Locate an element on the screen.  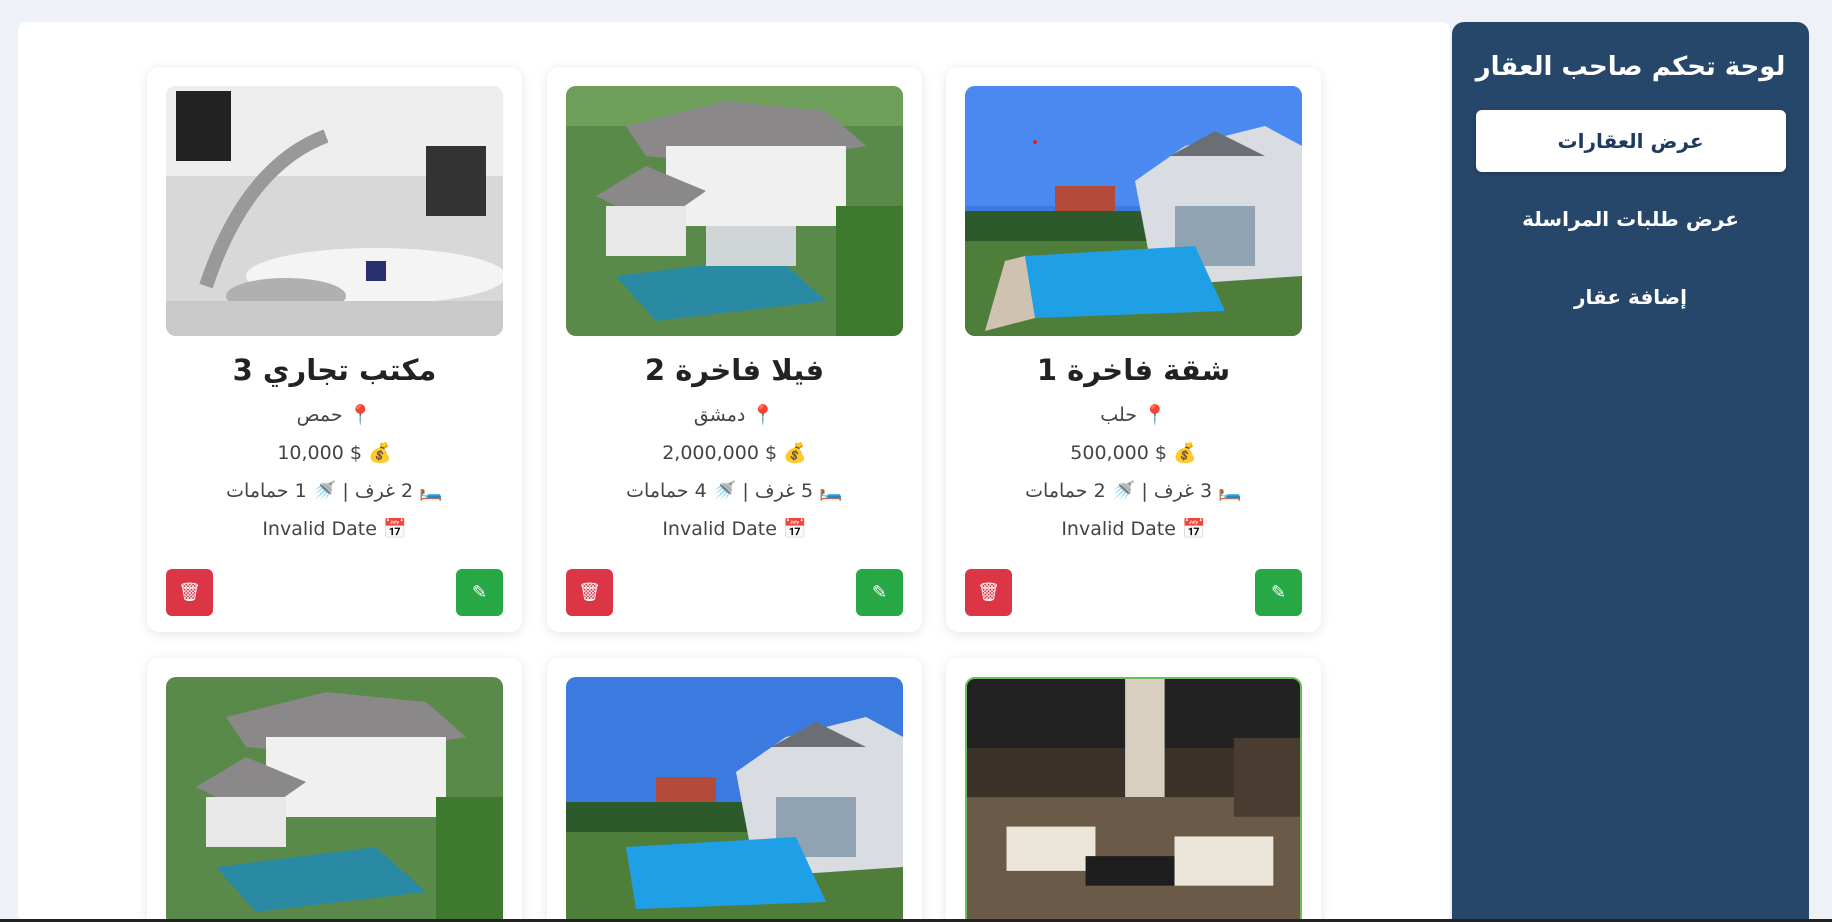
property-price: 💰 $ 500,000 is located at coordinates (1133, 452).